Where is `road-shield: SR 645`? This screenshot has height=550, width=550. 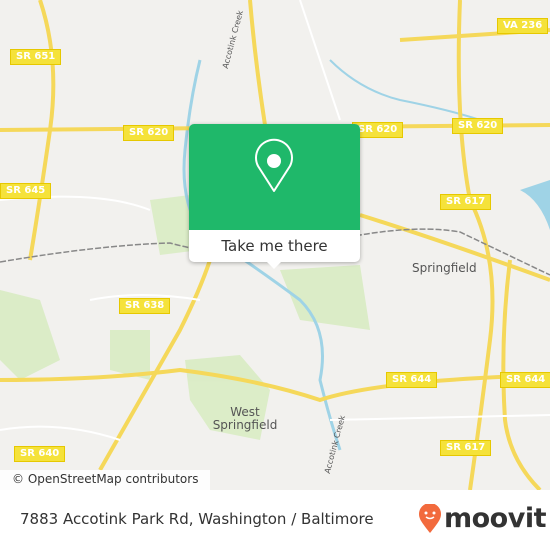
road-shield: SR 645 is located at coordinates (26, 191).